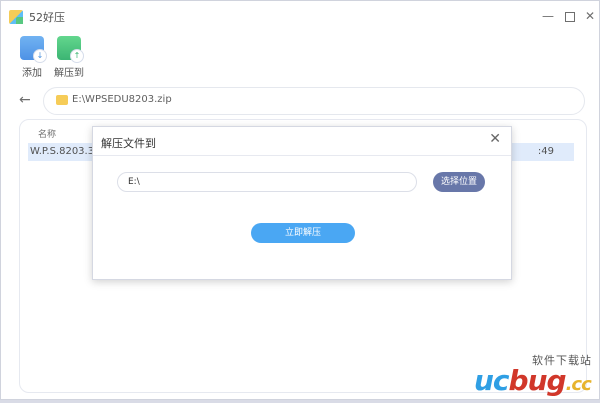 The height and width of the screenshot is (403, 600). What do you see at coordinates (495, 139) in the screenshot?
I see `close-icon: ✕` at bounding box center [495, 139].